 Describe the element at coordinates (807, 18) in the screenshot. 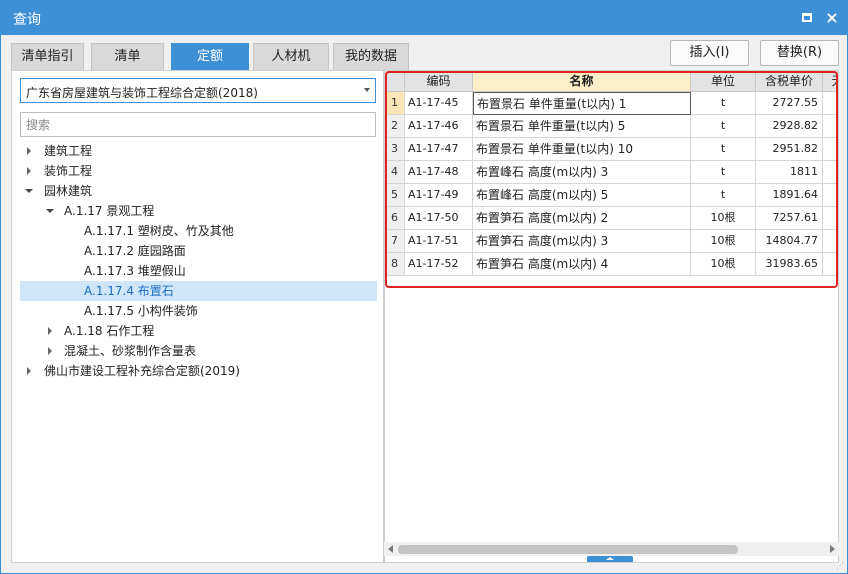

I see `maximize-icon` at that location.